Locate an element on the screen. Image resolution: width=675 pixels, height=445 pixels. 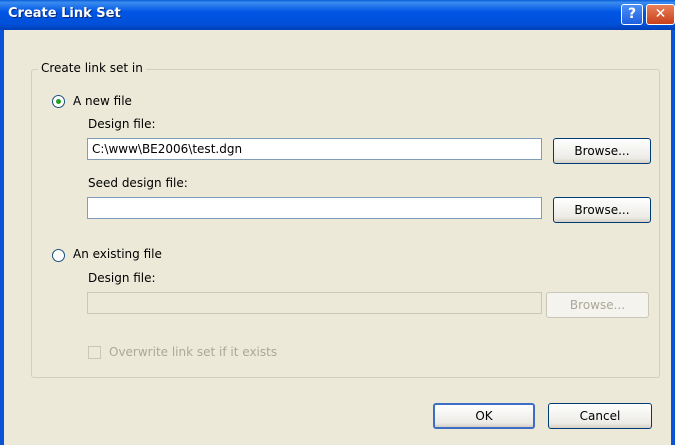
design-file-label: Design file: is located at coordinates (122, 124).